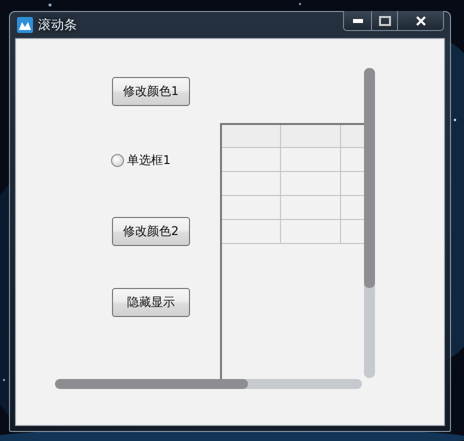 Image resolution: width=464 pixels, height=441 pixels. Describe the element at coordinates (208, 384) in the screenshot. I see `horizontal-scrollbar` at that location.